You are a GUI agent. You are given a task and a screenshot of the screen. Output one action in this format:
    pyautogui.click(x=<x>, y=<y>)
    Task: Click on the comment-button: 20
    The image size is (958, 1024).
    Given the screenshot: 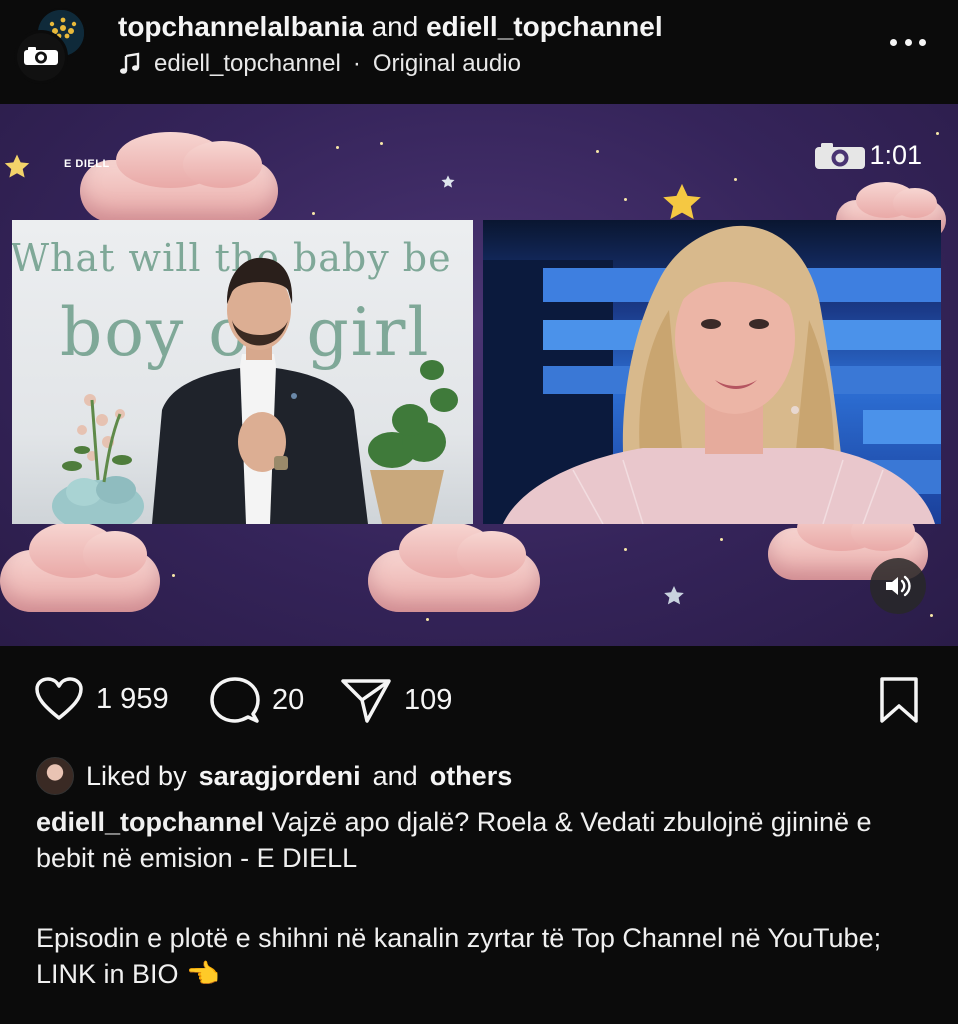 What is the action you would take?
    pyautogui.click(x=257, y=700)
    